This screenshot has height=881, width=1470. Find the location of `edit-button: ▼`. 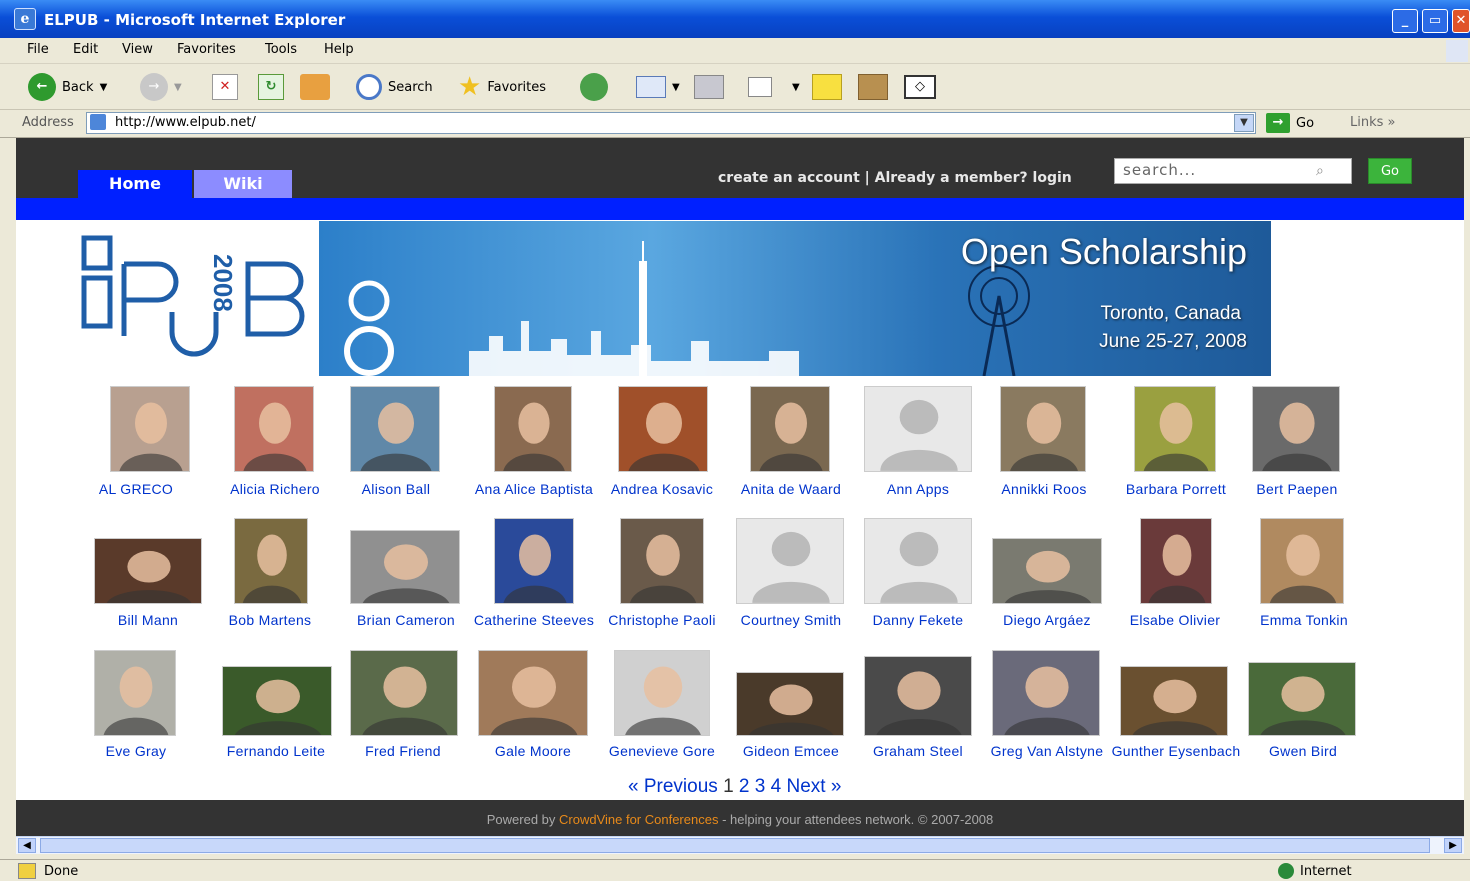

edit-button: ▼ is located at coordinates (774, 87).